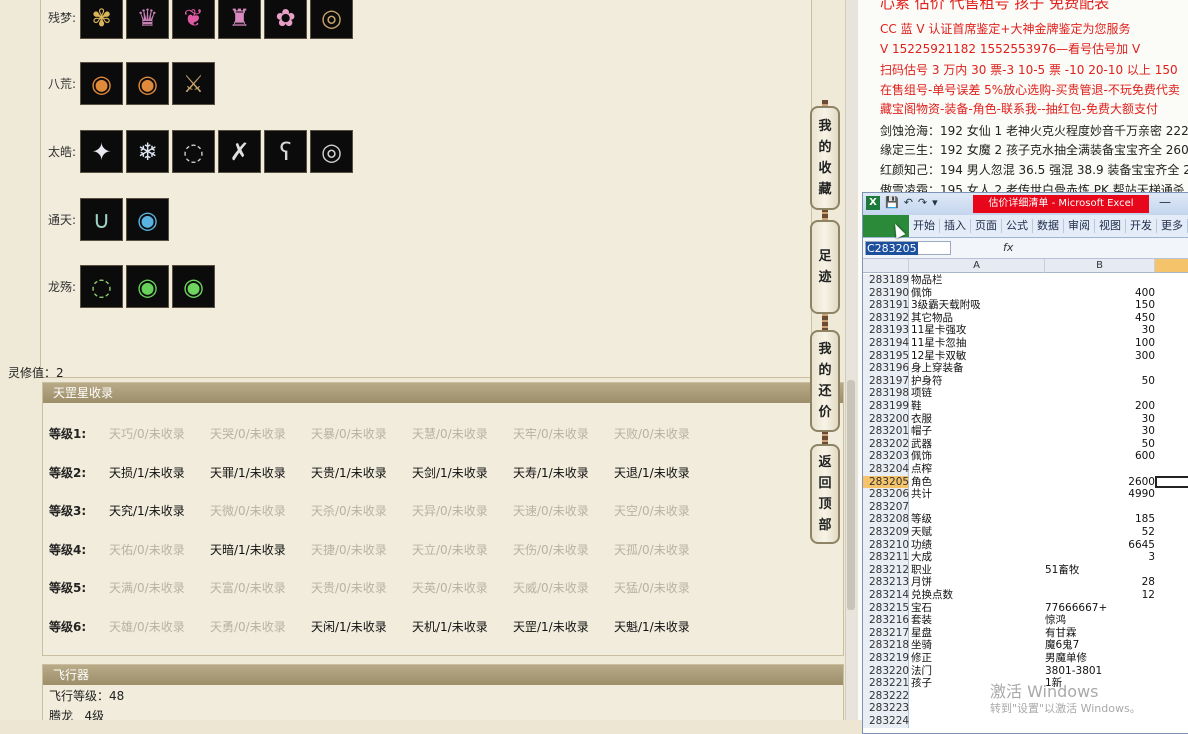 The image size is (1188, 734). I want to click on dagger-icon: ⚔, so click(193, 83).